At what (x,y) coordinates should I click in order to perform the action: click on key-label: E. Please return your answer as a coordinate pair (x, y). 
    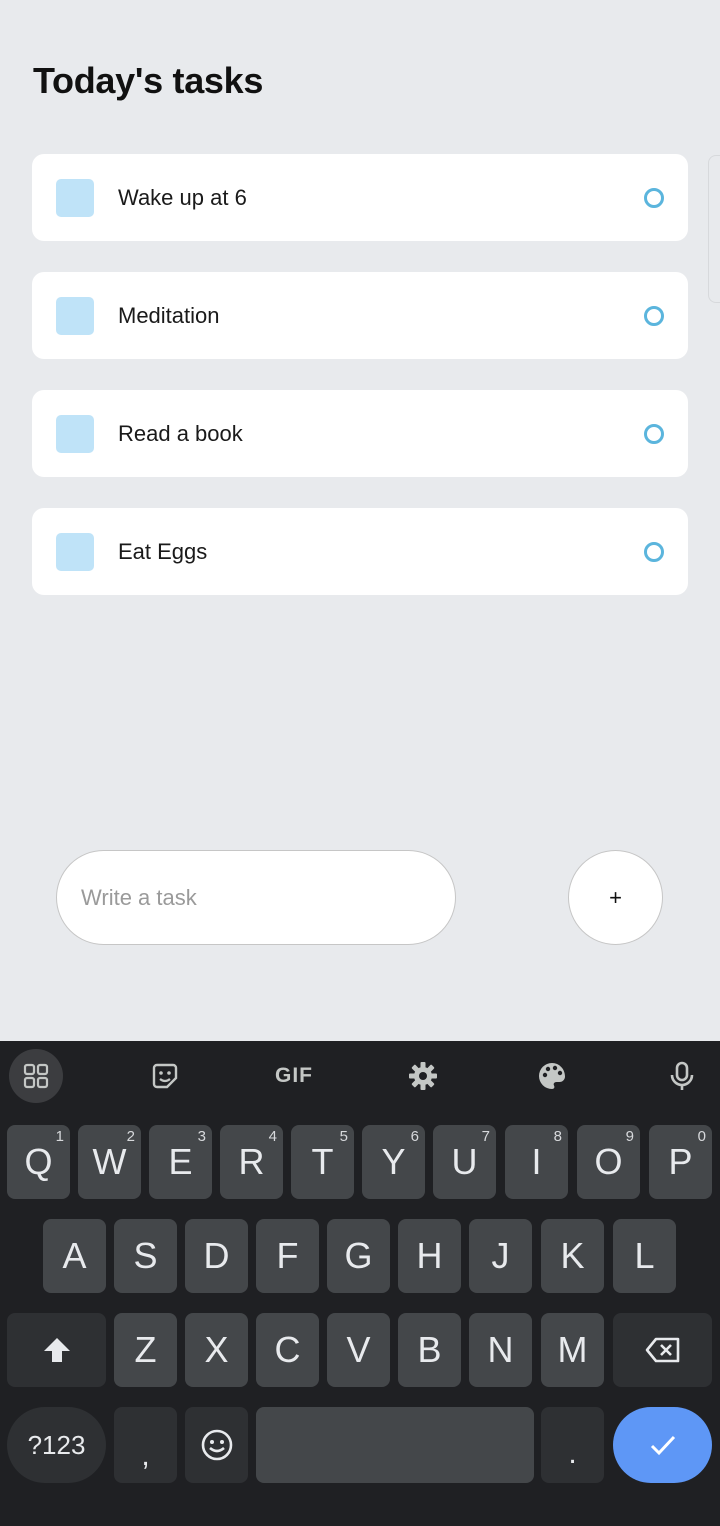
    Looking at the image, I should click on (180, 1161).